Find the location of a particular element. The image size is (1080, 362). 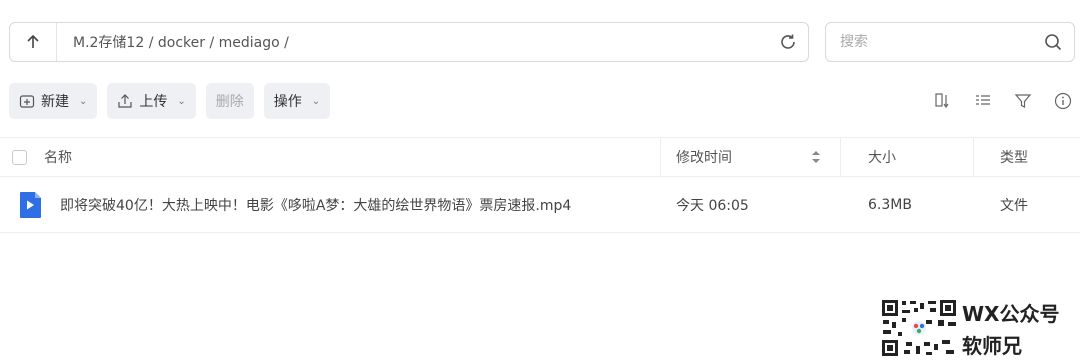

path-bar: M.2存储12 / docker / mediago / is located at coordinates (409, 42).